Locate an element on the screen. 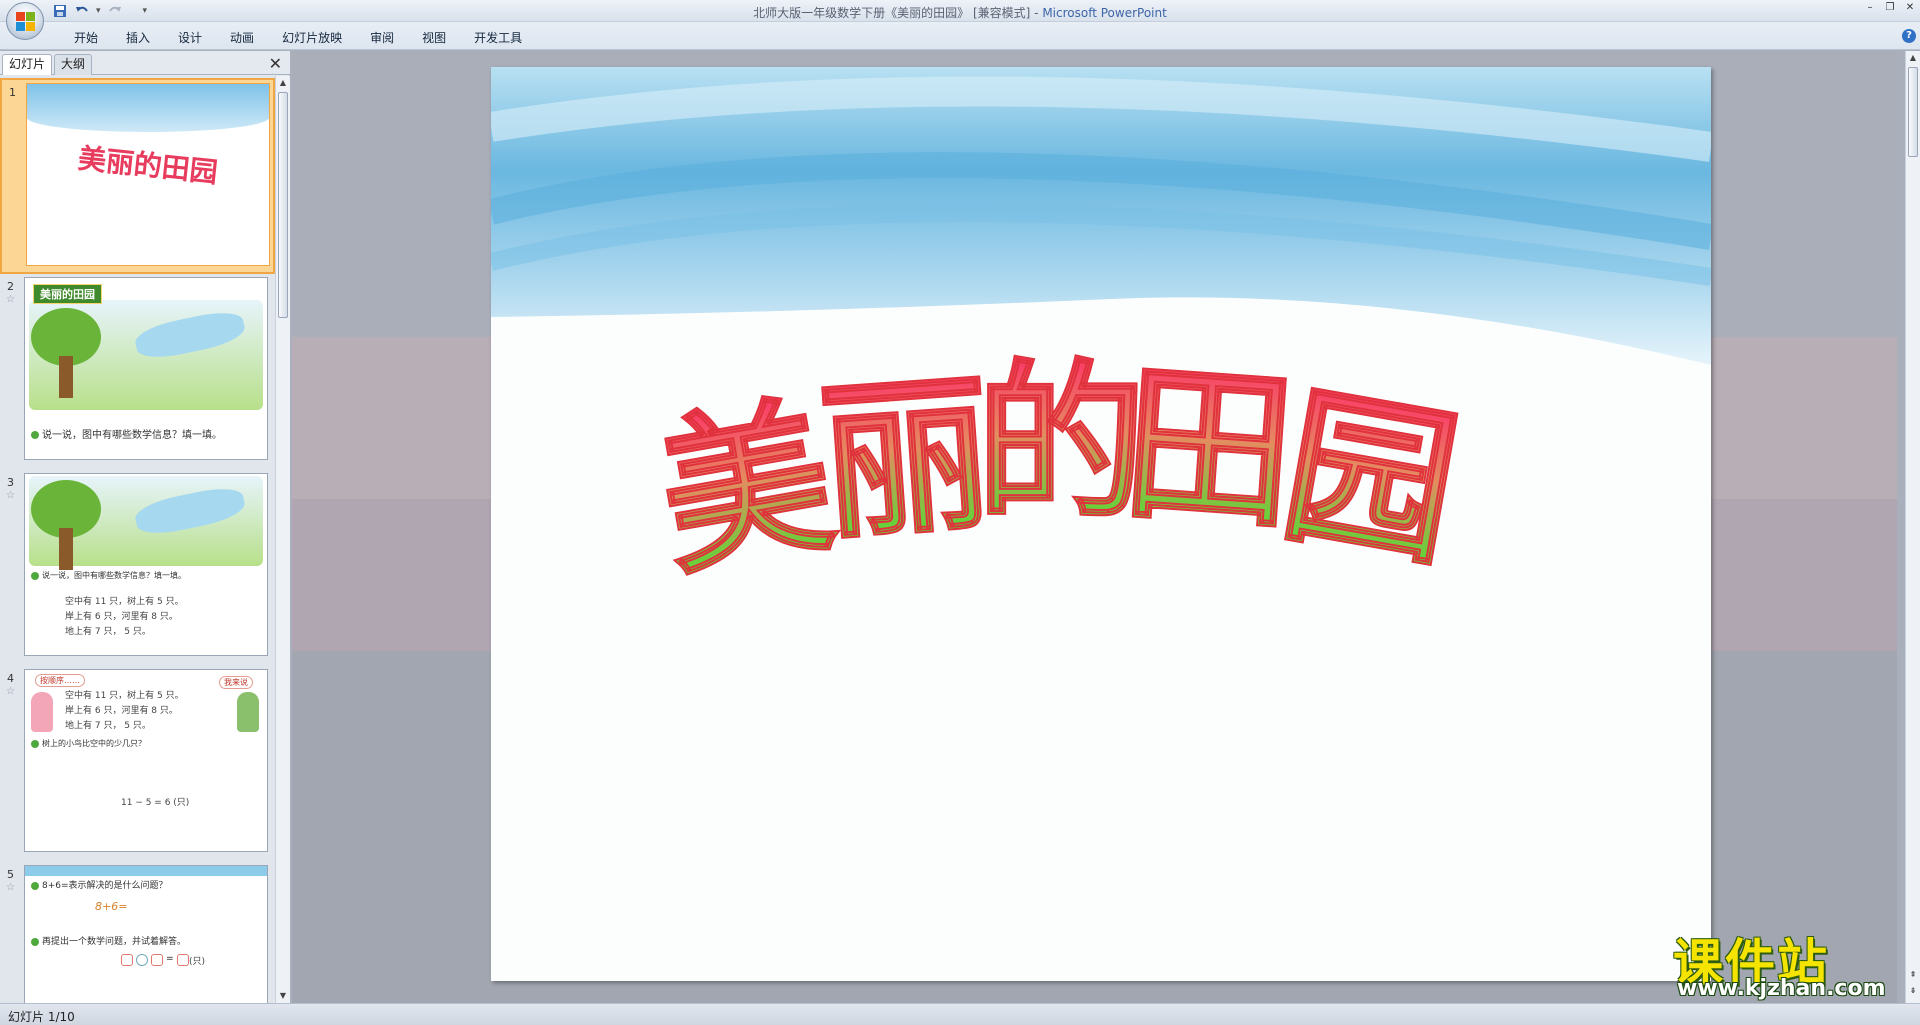  thumbnail-scrollbar: ▲ ▼ is located at coordinates (282, 539).